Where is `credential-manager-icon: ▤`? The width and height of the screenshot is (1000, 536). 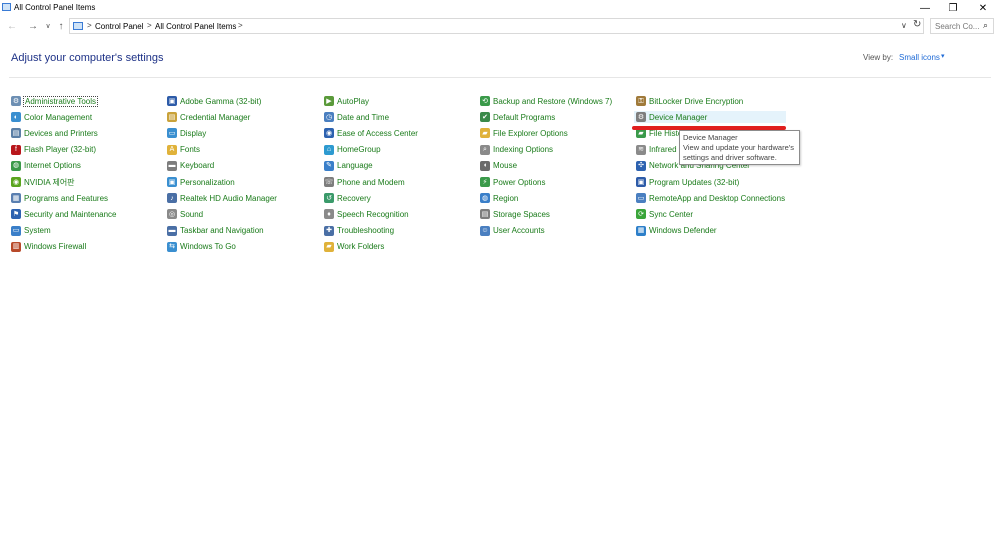
credential-manager-icon: ▤ is located at coordinates (172, 117).